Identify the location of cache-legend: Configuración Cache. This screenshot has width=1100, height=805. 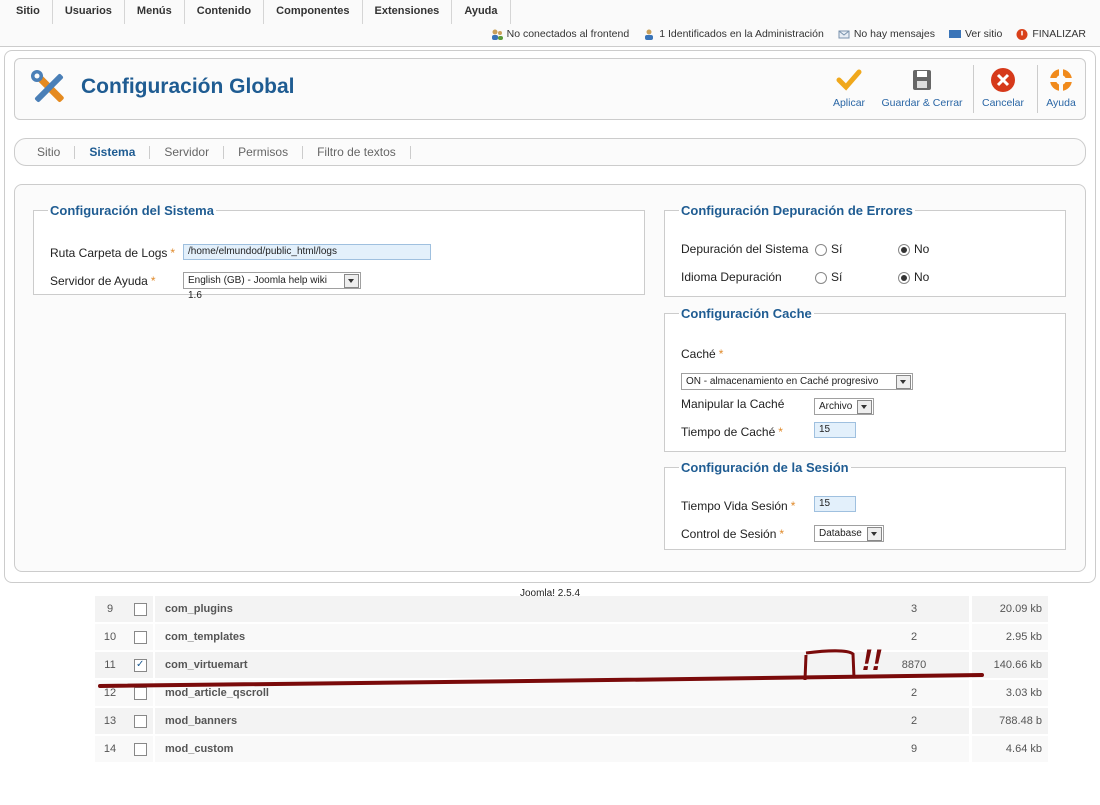
(746, 313).